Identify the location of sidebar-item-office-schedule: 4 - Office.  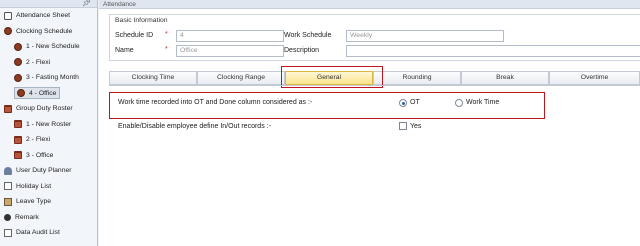
(48, 94).